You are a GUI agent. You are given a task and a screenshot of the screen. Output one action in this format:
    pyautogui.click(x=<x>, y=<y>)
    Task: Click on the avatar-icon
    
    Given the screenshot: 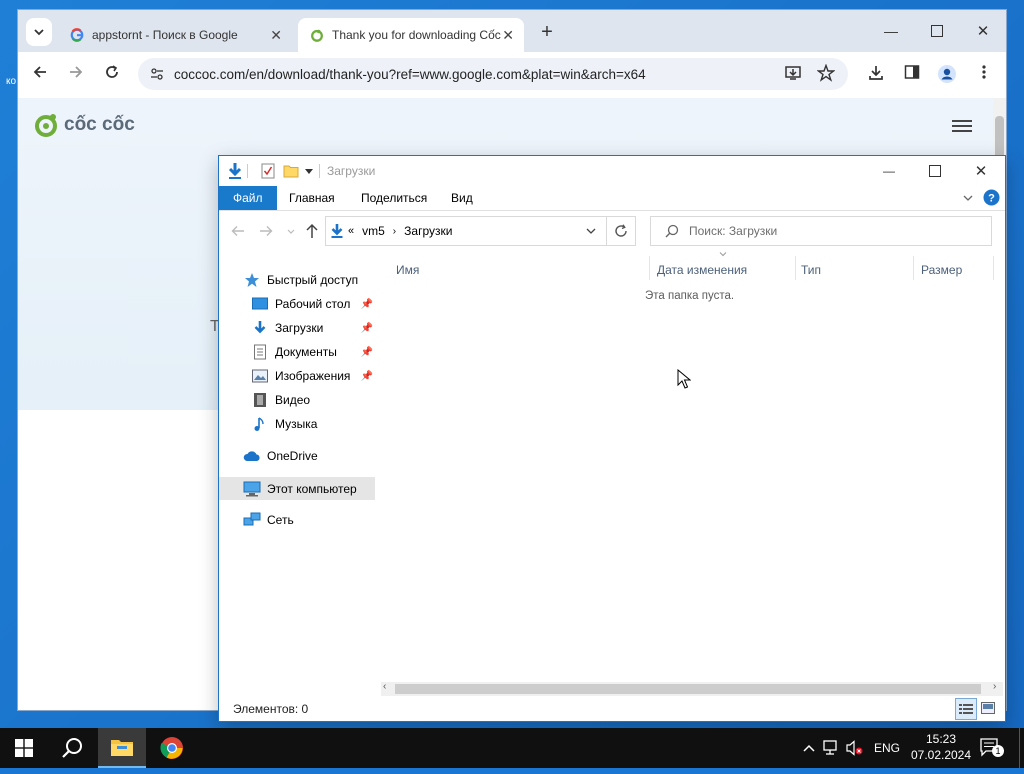 What is the action you would take?
    pyautogui.click(x=947, y=74)
    